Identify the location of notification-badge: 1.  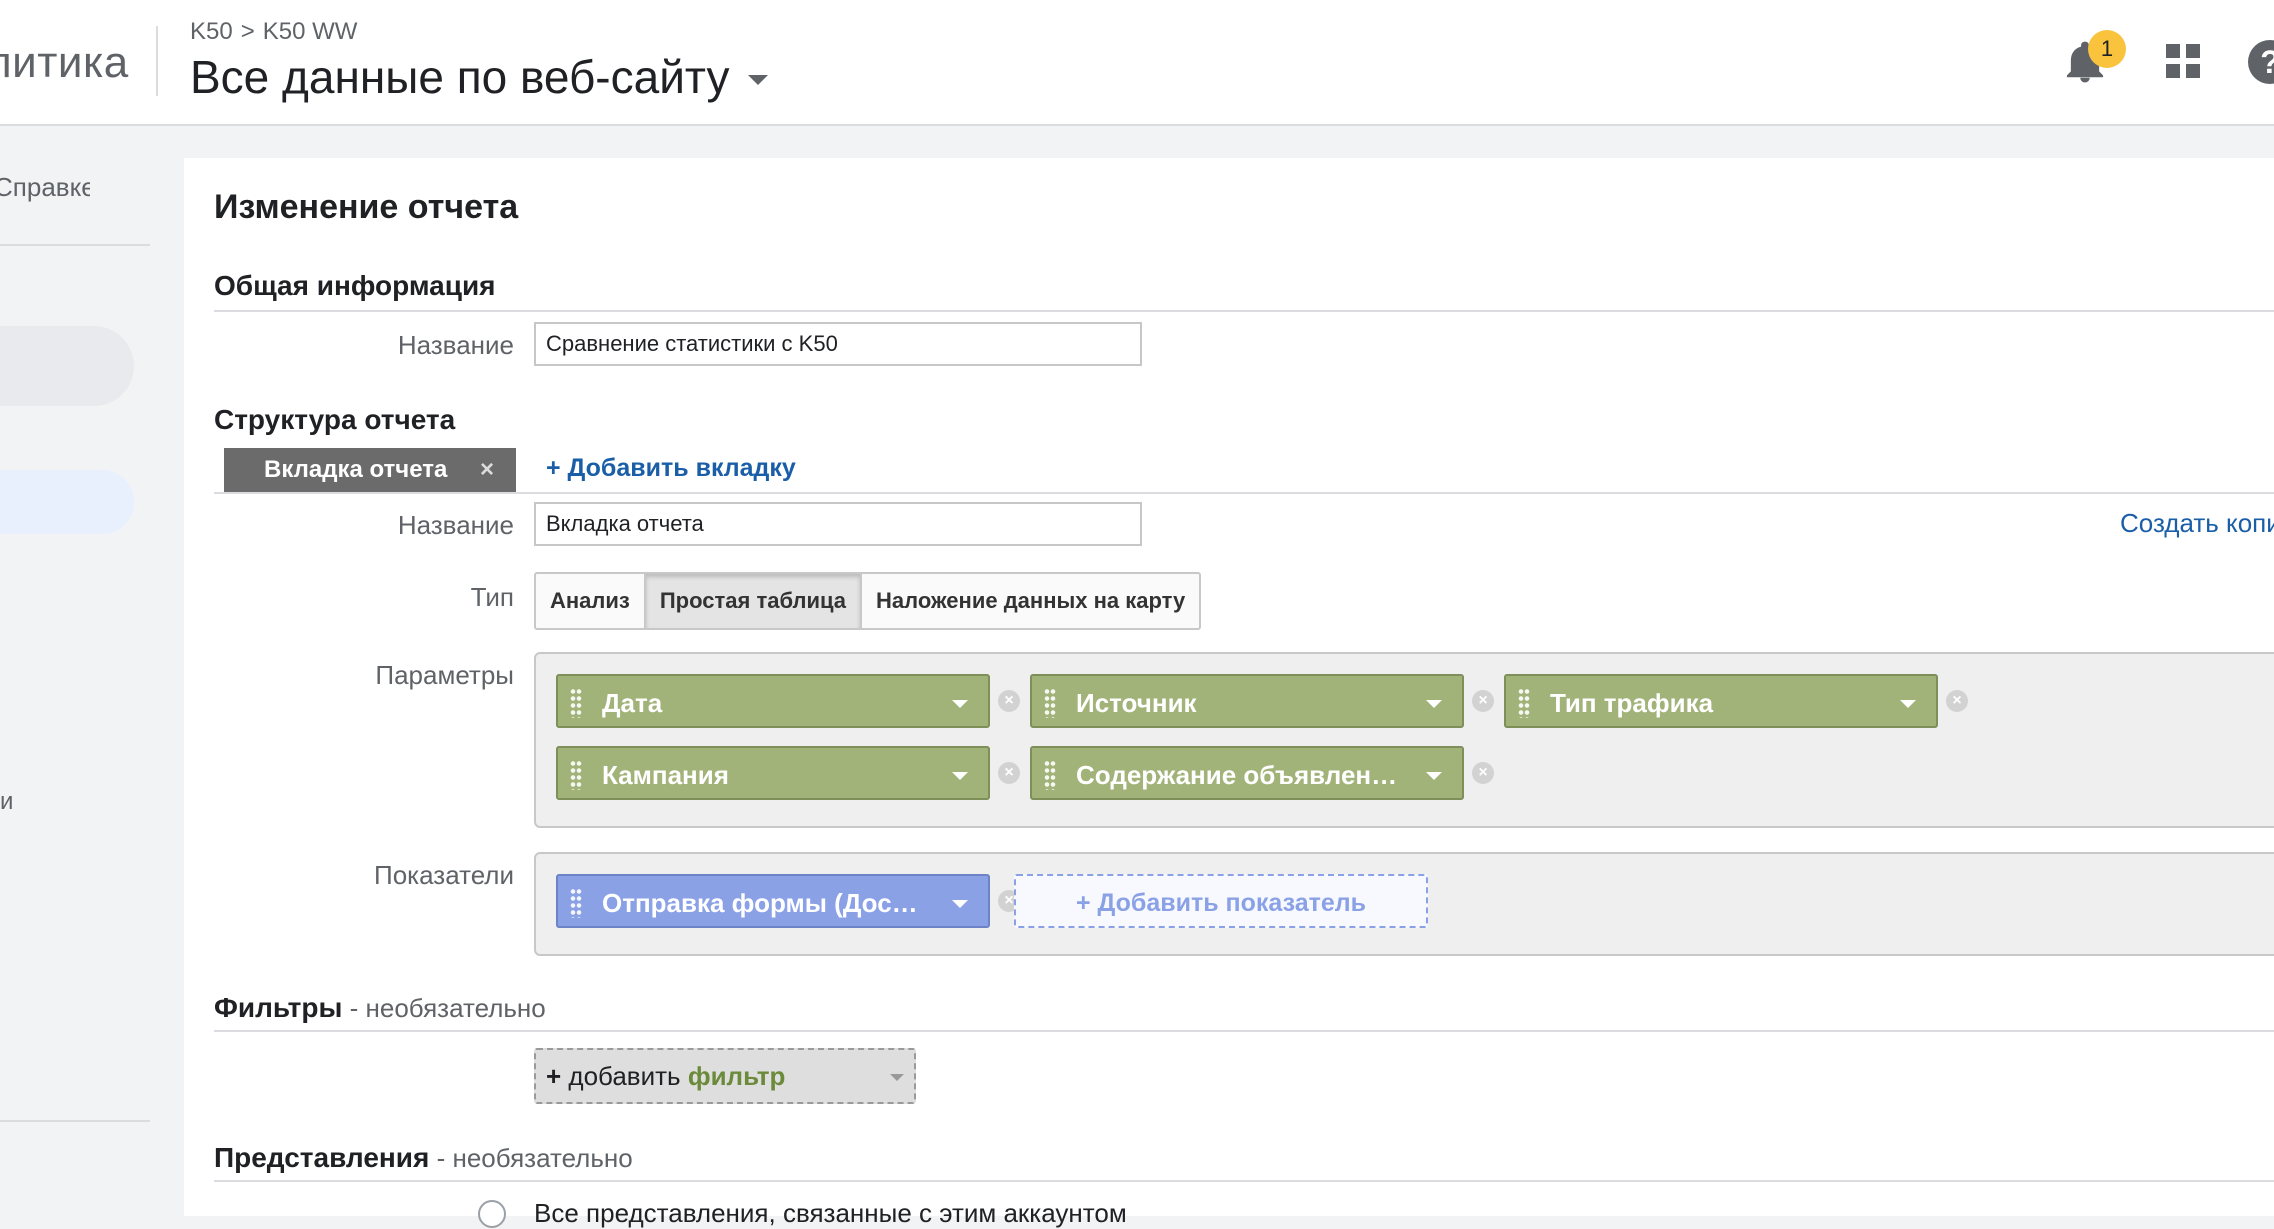
(2107, 49).